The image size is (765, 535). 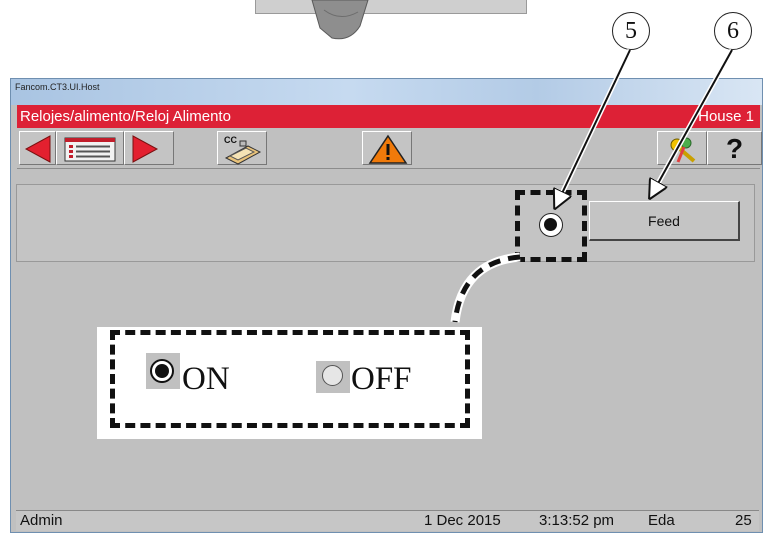 I want to click on help-button: ?, so click(x=734, y=148).